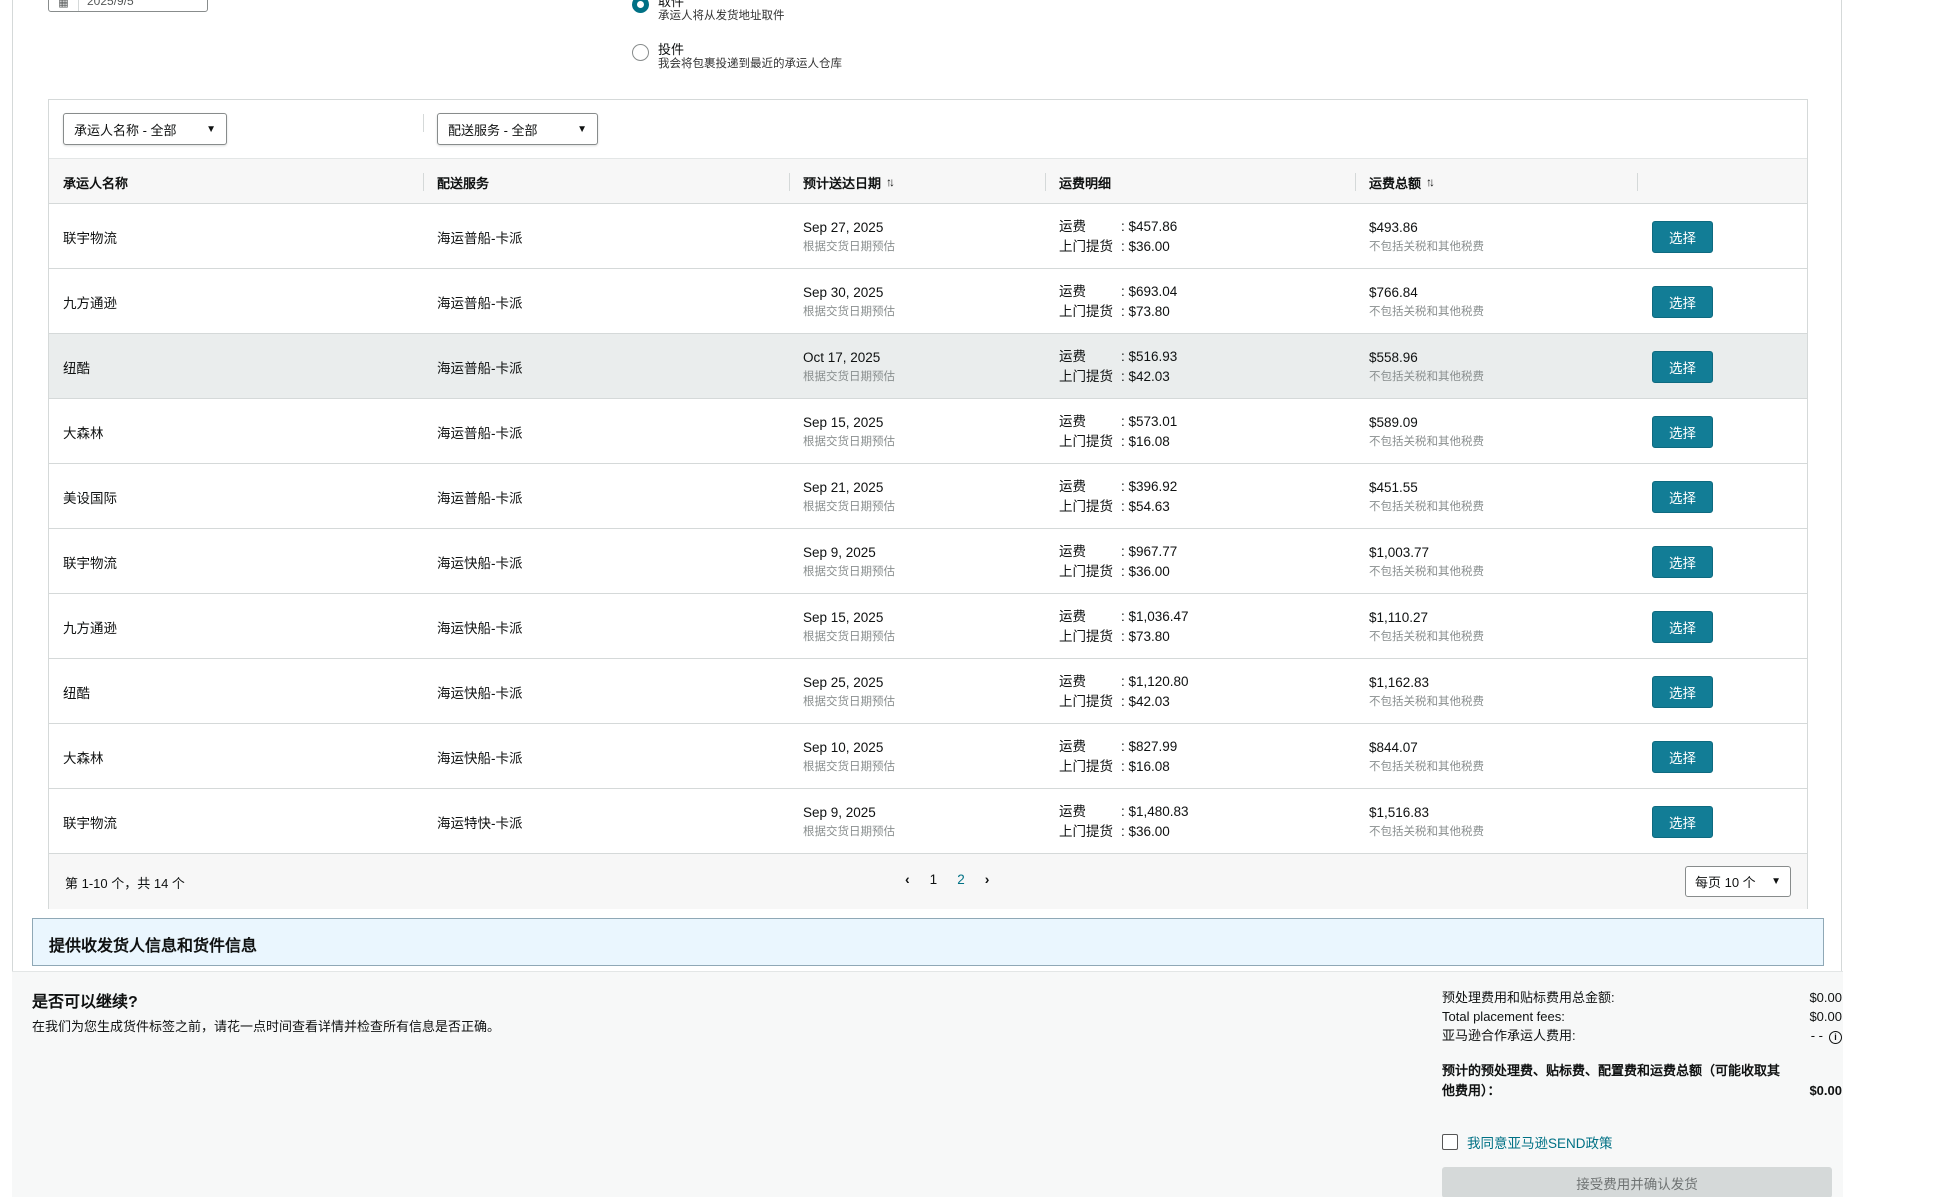 The height and width of the screenshot is (1197, 1955). Describe the element at coordinates (1402, 182) in the screenshot. I see `header-fee-total: 运费总额 ↑↓` at that location.